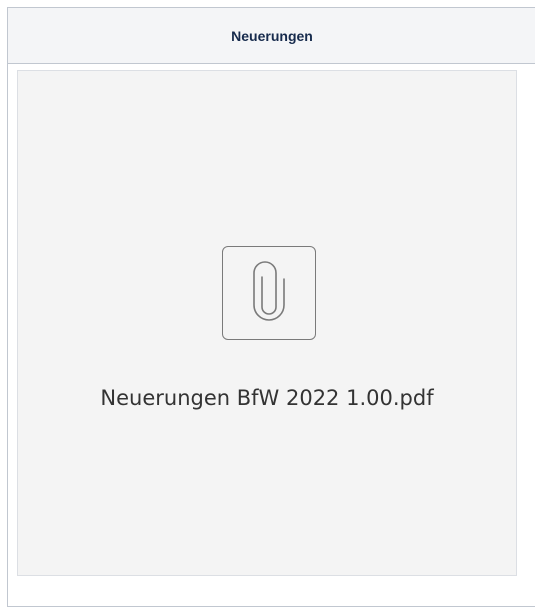 The width and height of the screenshot is (535, 607). Describe the element at coordinates (267, 398) in the screenshot. I see `attachment-file-name: Neuerungen BfW 2022 1.00.pdf` at that location.